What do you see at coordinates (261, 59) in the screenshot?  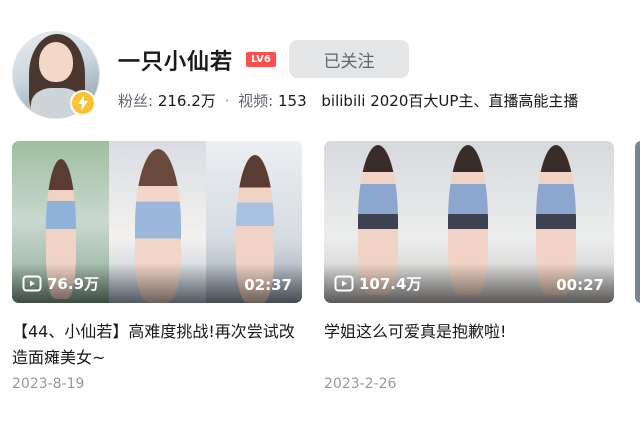 I see `level-badge: LV6` at bounding box center [261, 59].